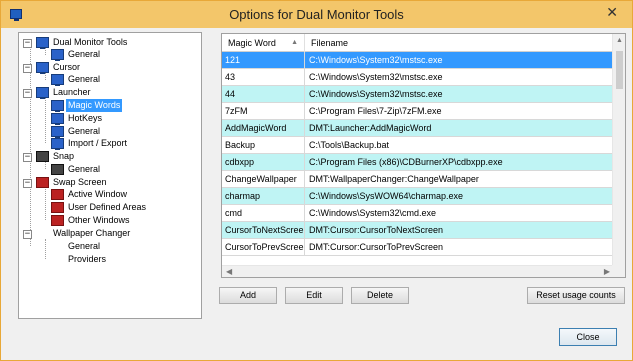 This screenshot has height=361, width=633. I want to click on table-row: cmd C:\Windows\System32\cmd.exe, so click(417, 213).